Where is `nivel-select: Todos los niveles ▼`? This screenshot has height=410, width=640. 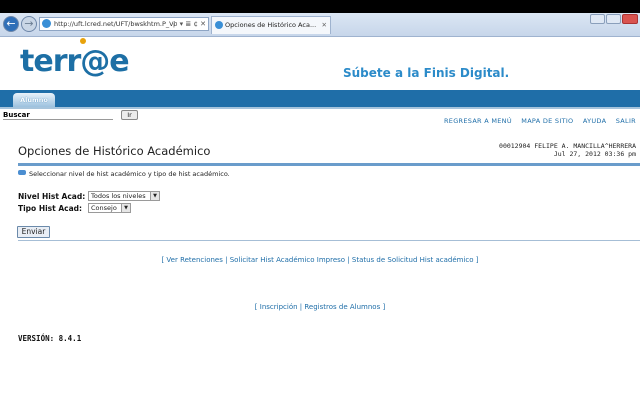
nivel-select: Todos los niveles ▼ is located at coordinates (124, 196).